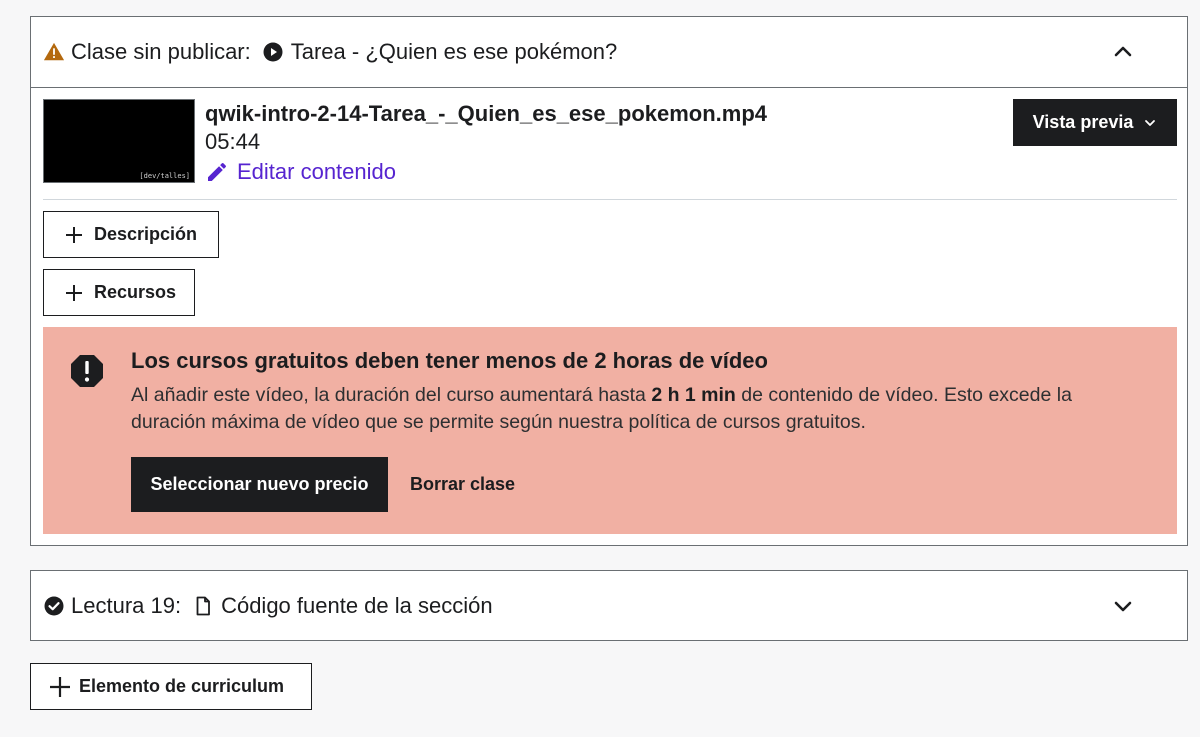  I want to click on add-curriculum-item-button: Elemento de curriculum, so click(171, 686).